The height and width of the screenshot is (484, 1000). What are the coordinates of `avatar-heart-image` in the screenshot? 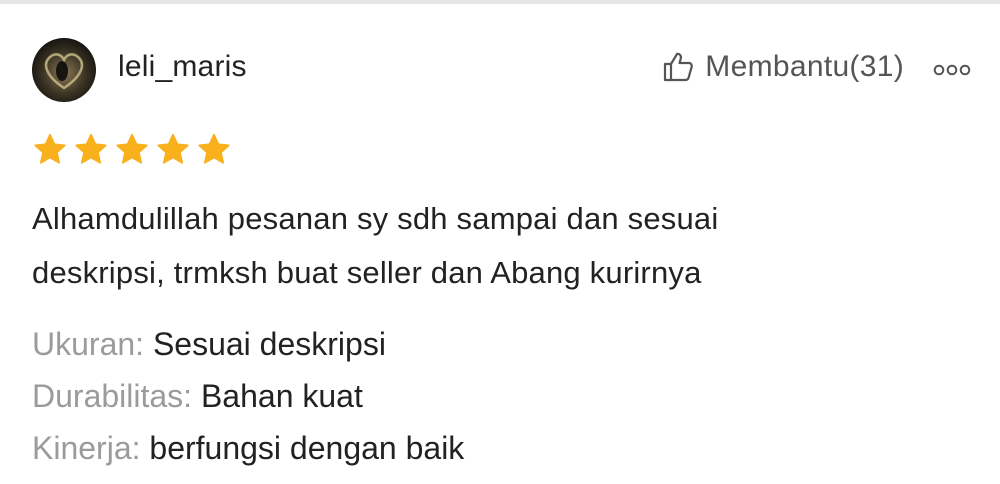 It's located at (64, 71).